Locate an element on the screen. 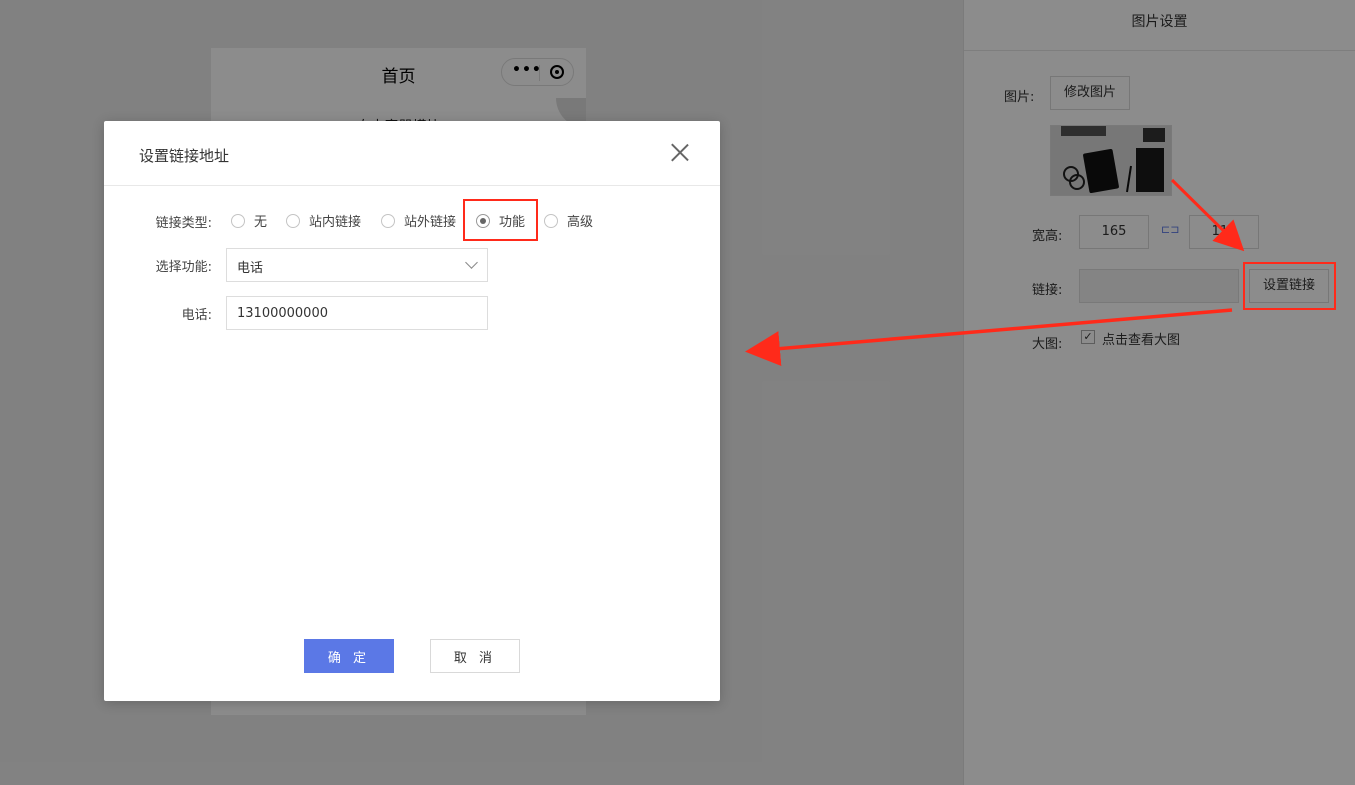 This screenshot has width=1355, height=785. radio-label: 功能 is located at coordinates (512, 222).